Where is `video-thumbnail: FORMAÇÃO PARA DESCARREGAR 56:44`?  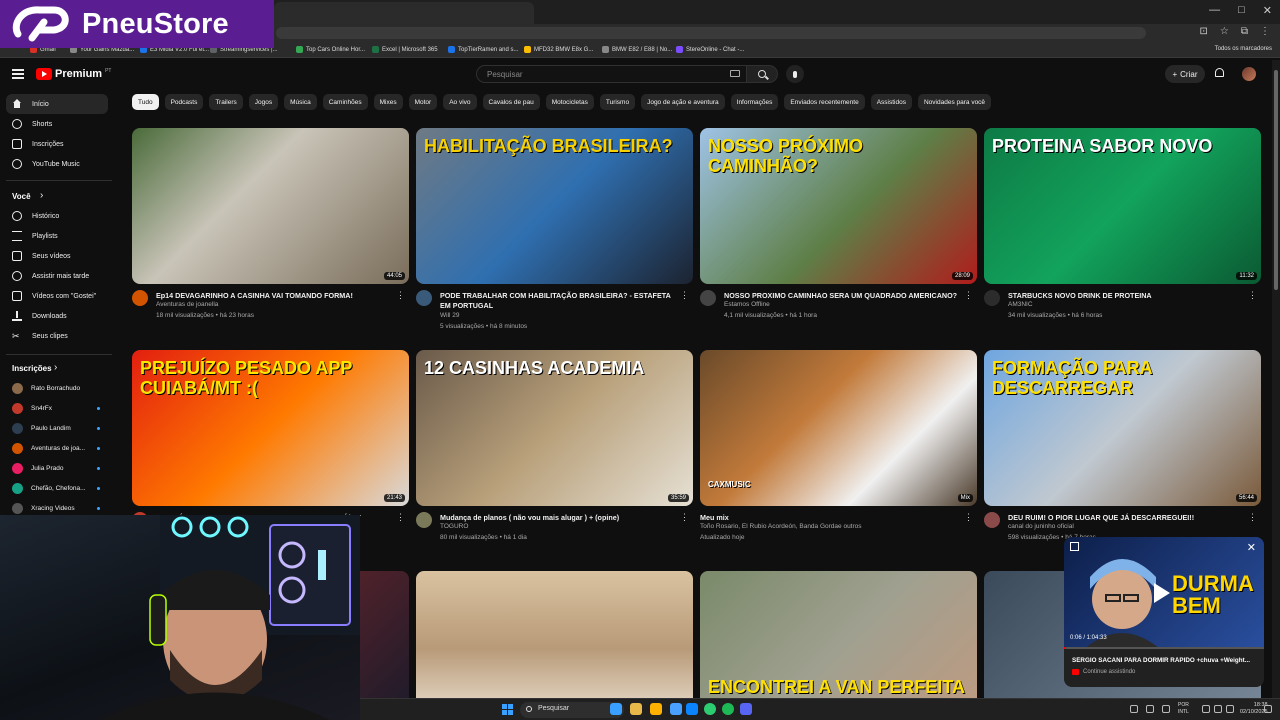 video-thumbnail: FORMAÇÃO PARA DESCARREGAR 56:44 is located at coordinates (1122, 428).